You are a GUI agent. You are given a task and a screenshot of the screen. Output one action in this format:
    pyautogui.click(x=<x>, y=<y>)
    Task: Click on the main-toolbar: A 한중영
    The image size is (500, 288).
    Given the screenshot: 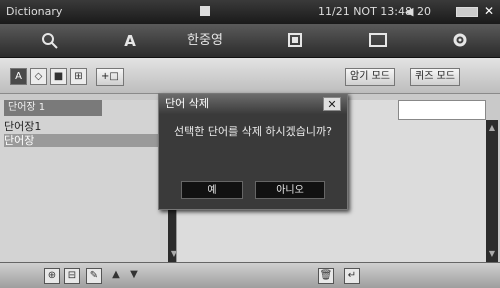 What is the action you would take?
    pyautogui.click(x=250, y=41)
    